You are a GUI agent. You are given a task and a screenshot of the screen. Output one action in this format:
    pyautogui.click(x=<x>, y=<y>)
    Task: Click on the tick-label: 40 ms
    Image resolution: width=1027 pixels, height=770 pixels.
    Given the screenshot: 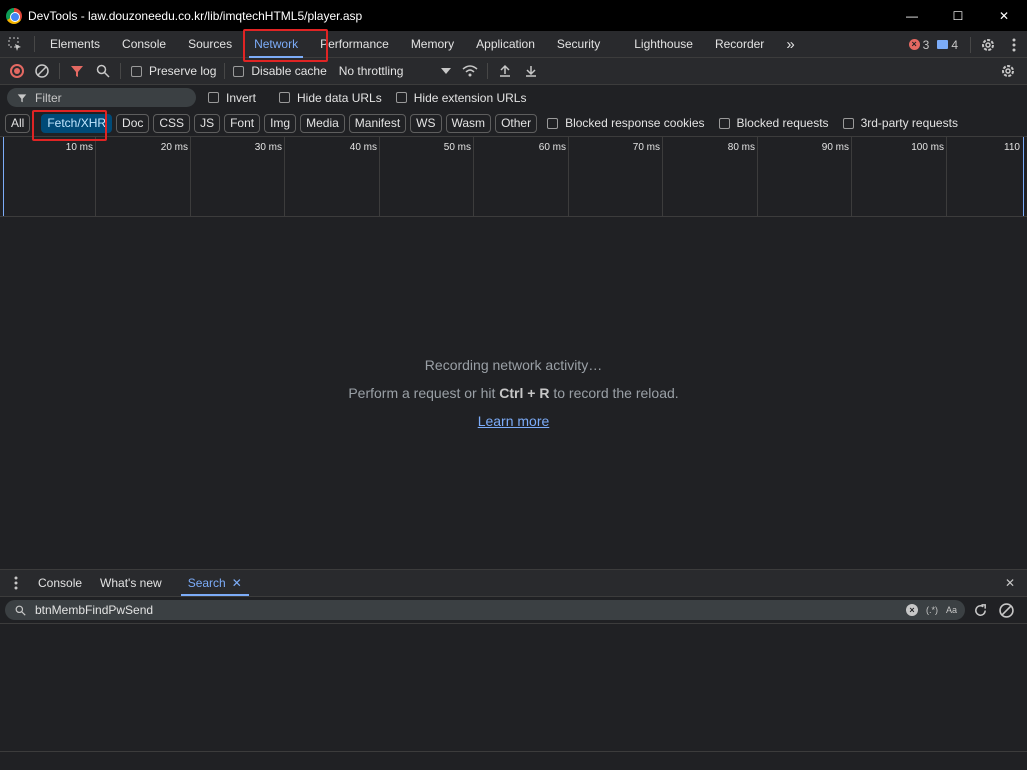 What is the action you would take?
    pyautogui.click(x=363, y=147)
    